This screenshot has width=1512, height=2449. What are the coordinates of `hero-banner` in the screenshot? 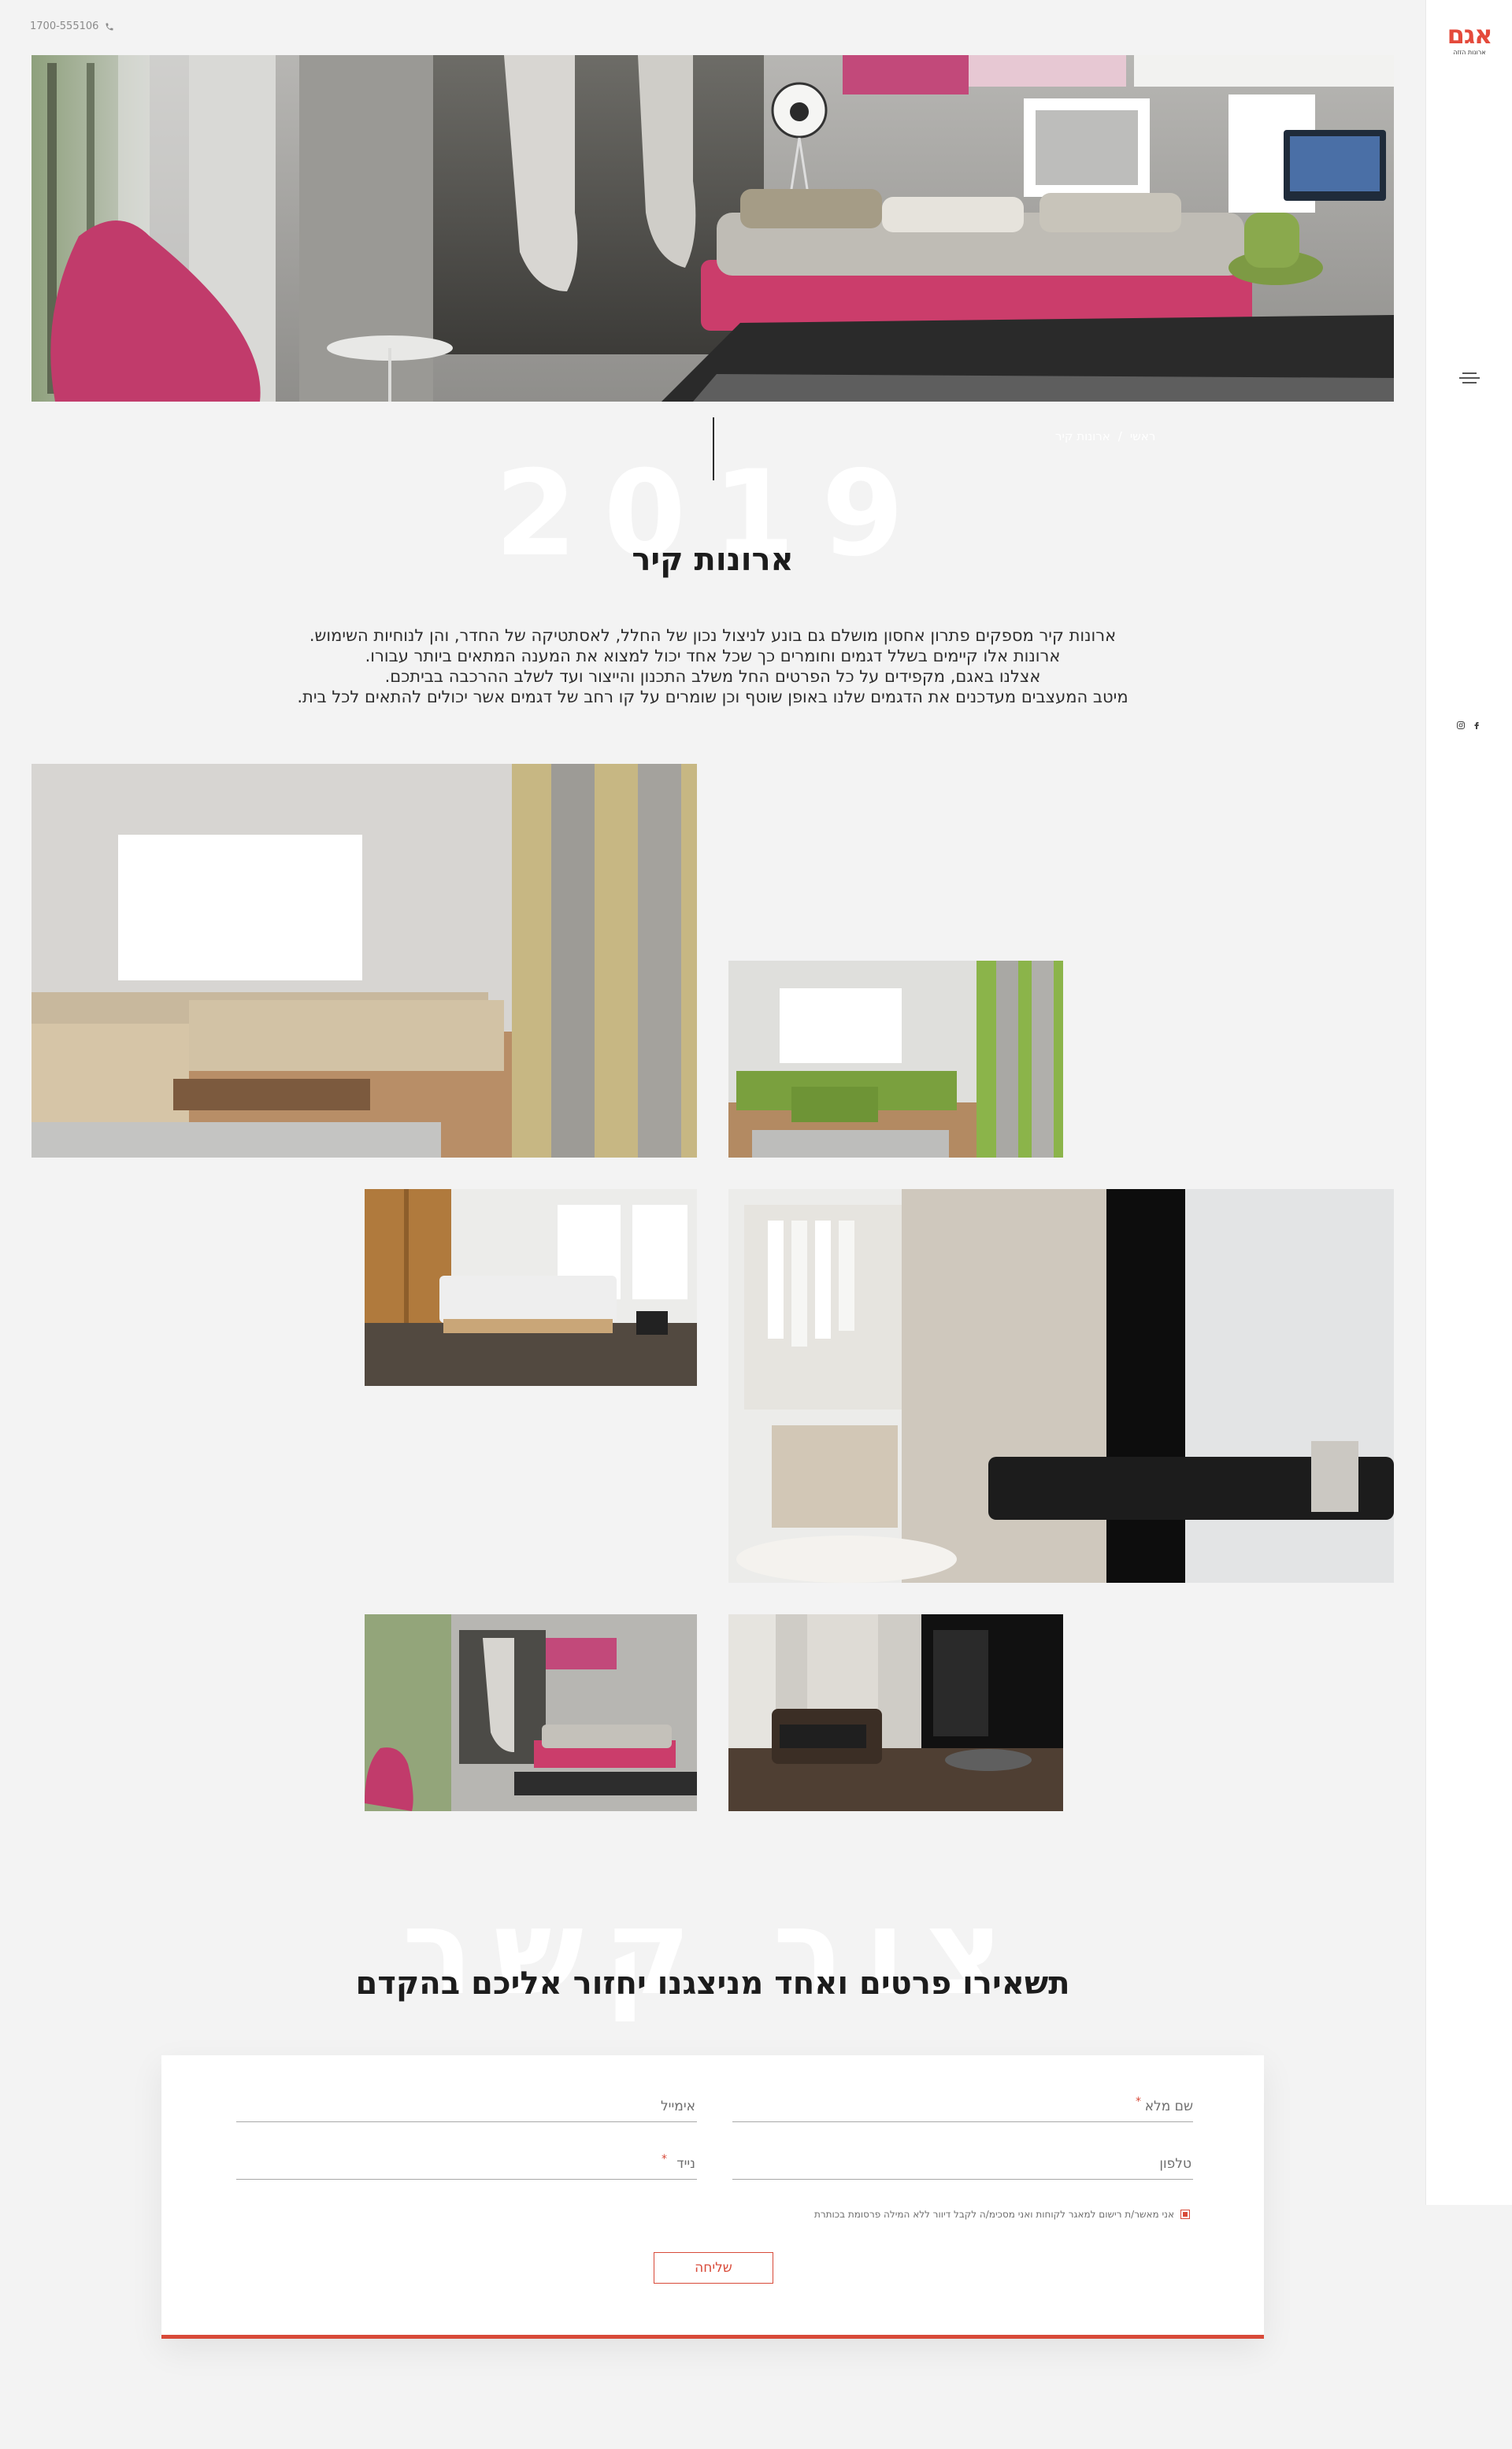 It's located at (713, 229).